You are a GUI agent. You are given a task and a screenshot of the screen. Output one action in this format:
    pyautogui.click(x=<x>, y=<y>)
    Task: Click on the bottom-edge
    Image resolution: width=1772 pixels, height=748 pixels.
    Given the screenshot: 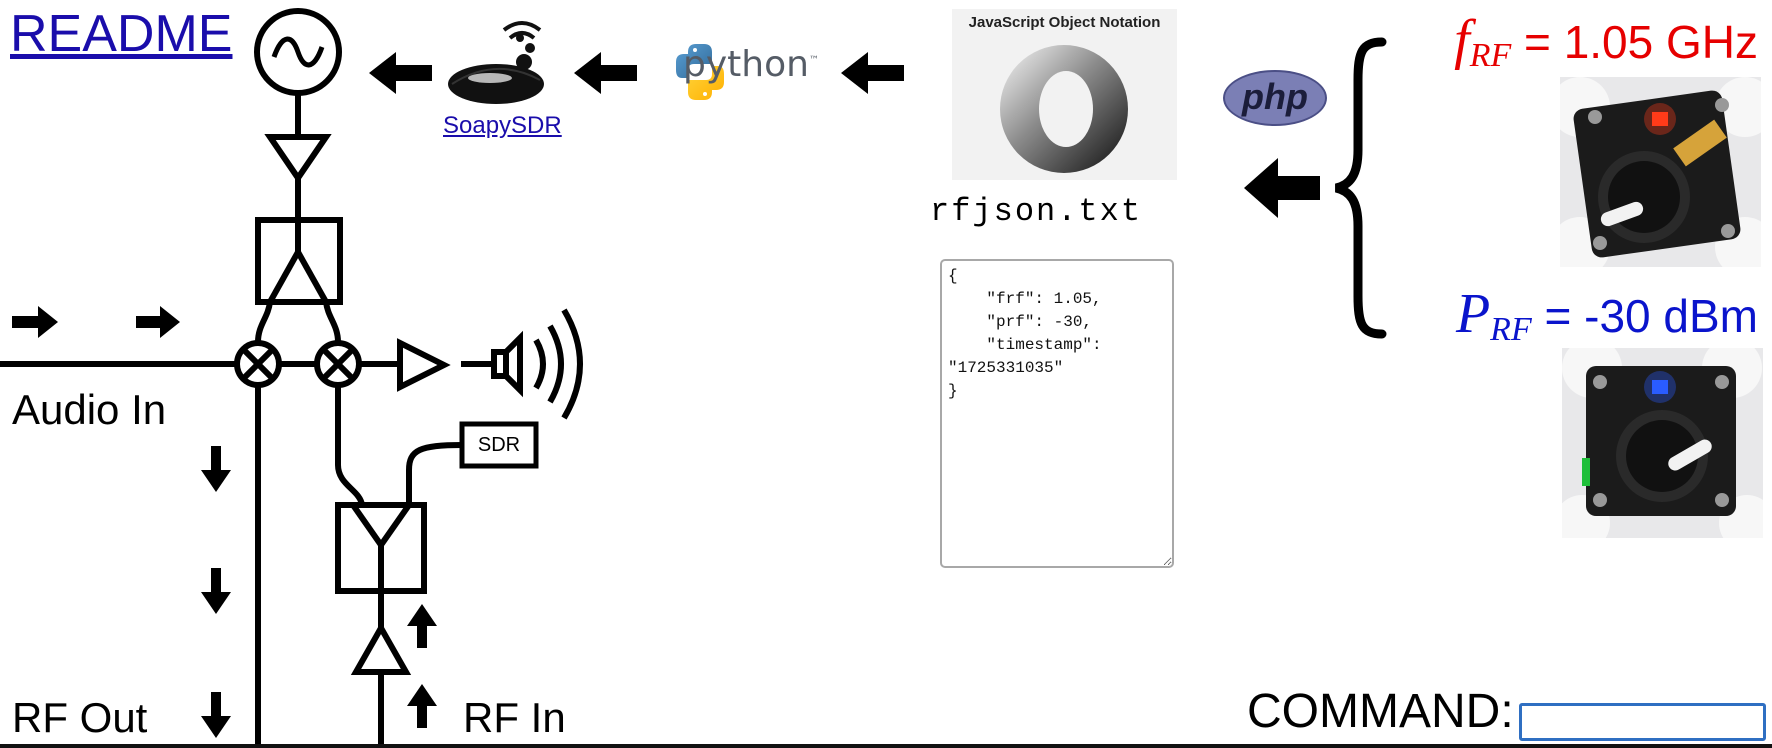 What is the action you would take?
    pyautogui.click(x=886, y=746)
    